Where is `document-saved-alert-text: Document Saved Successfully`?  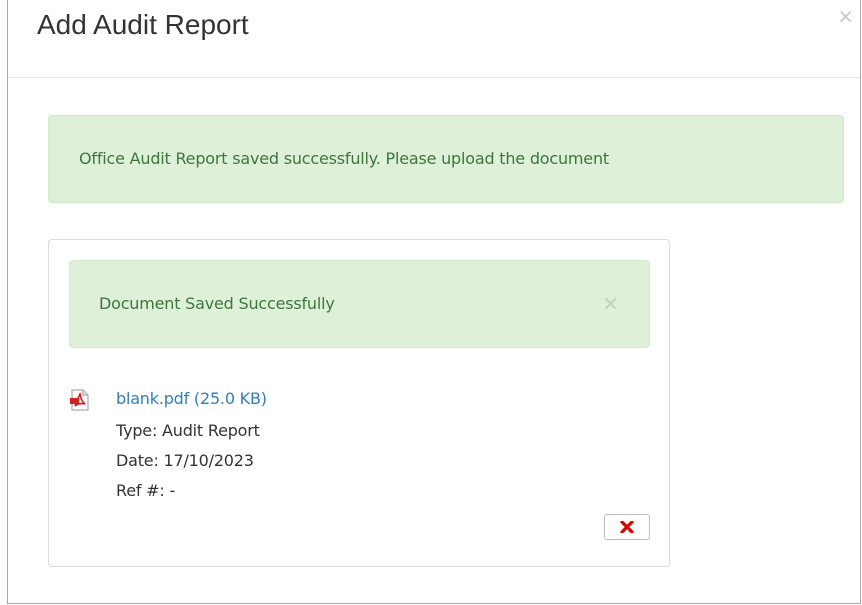
document-saved-alert-text: Document Saved Successfully is located at coordinates (217, 303).